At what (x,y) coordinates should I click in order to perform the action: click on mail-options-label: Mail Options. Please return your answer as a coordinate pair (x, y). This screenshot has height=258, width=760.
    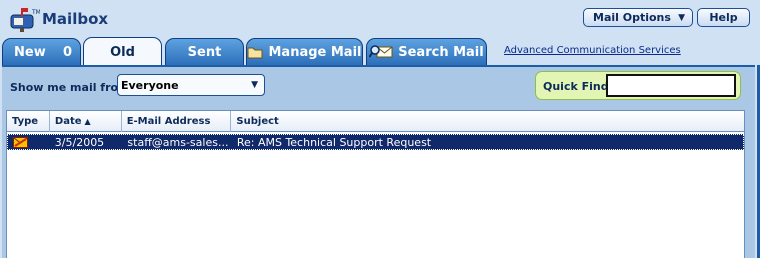
    Looking at the image, I should click on (632, 17).